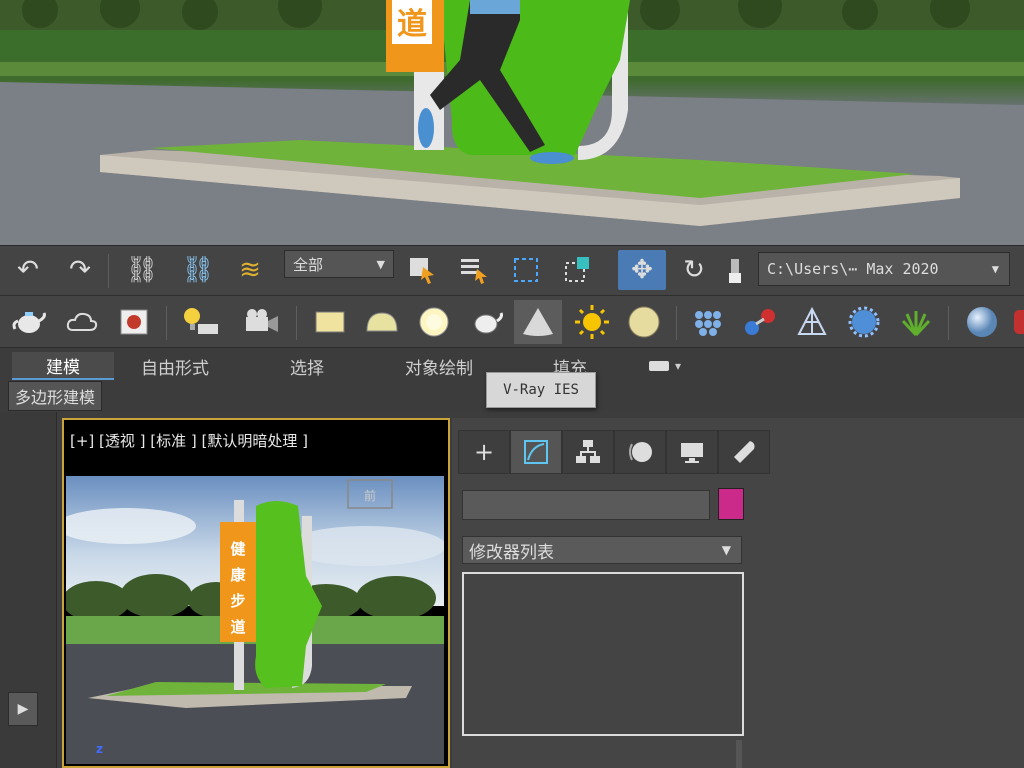  Describe the element at coordinates (586, 505) in the screenshot. I see `object-name-field` at that location.